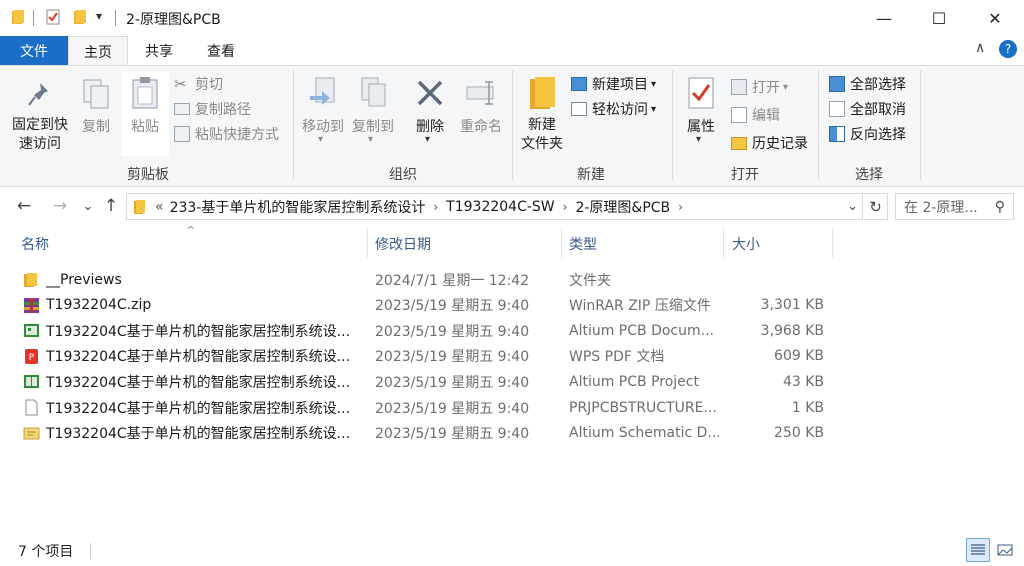  What do you see at coordinates (481, 127) in the screenshot?
I see `rename-label: 重命名` at bounding box center [481, 127].